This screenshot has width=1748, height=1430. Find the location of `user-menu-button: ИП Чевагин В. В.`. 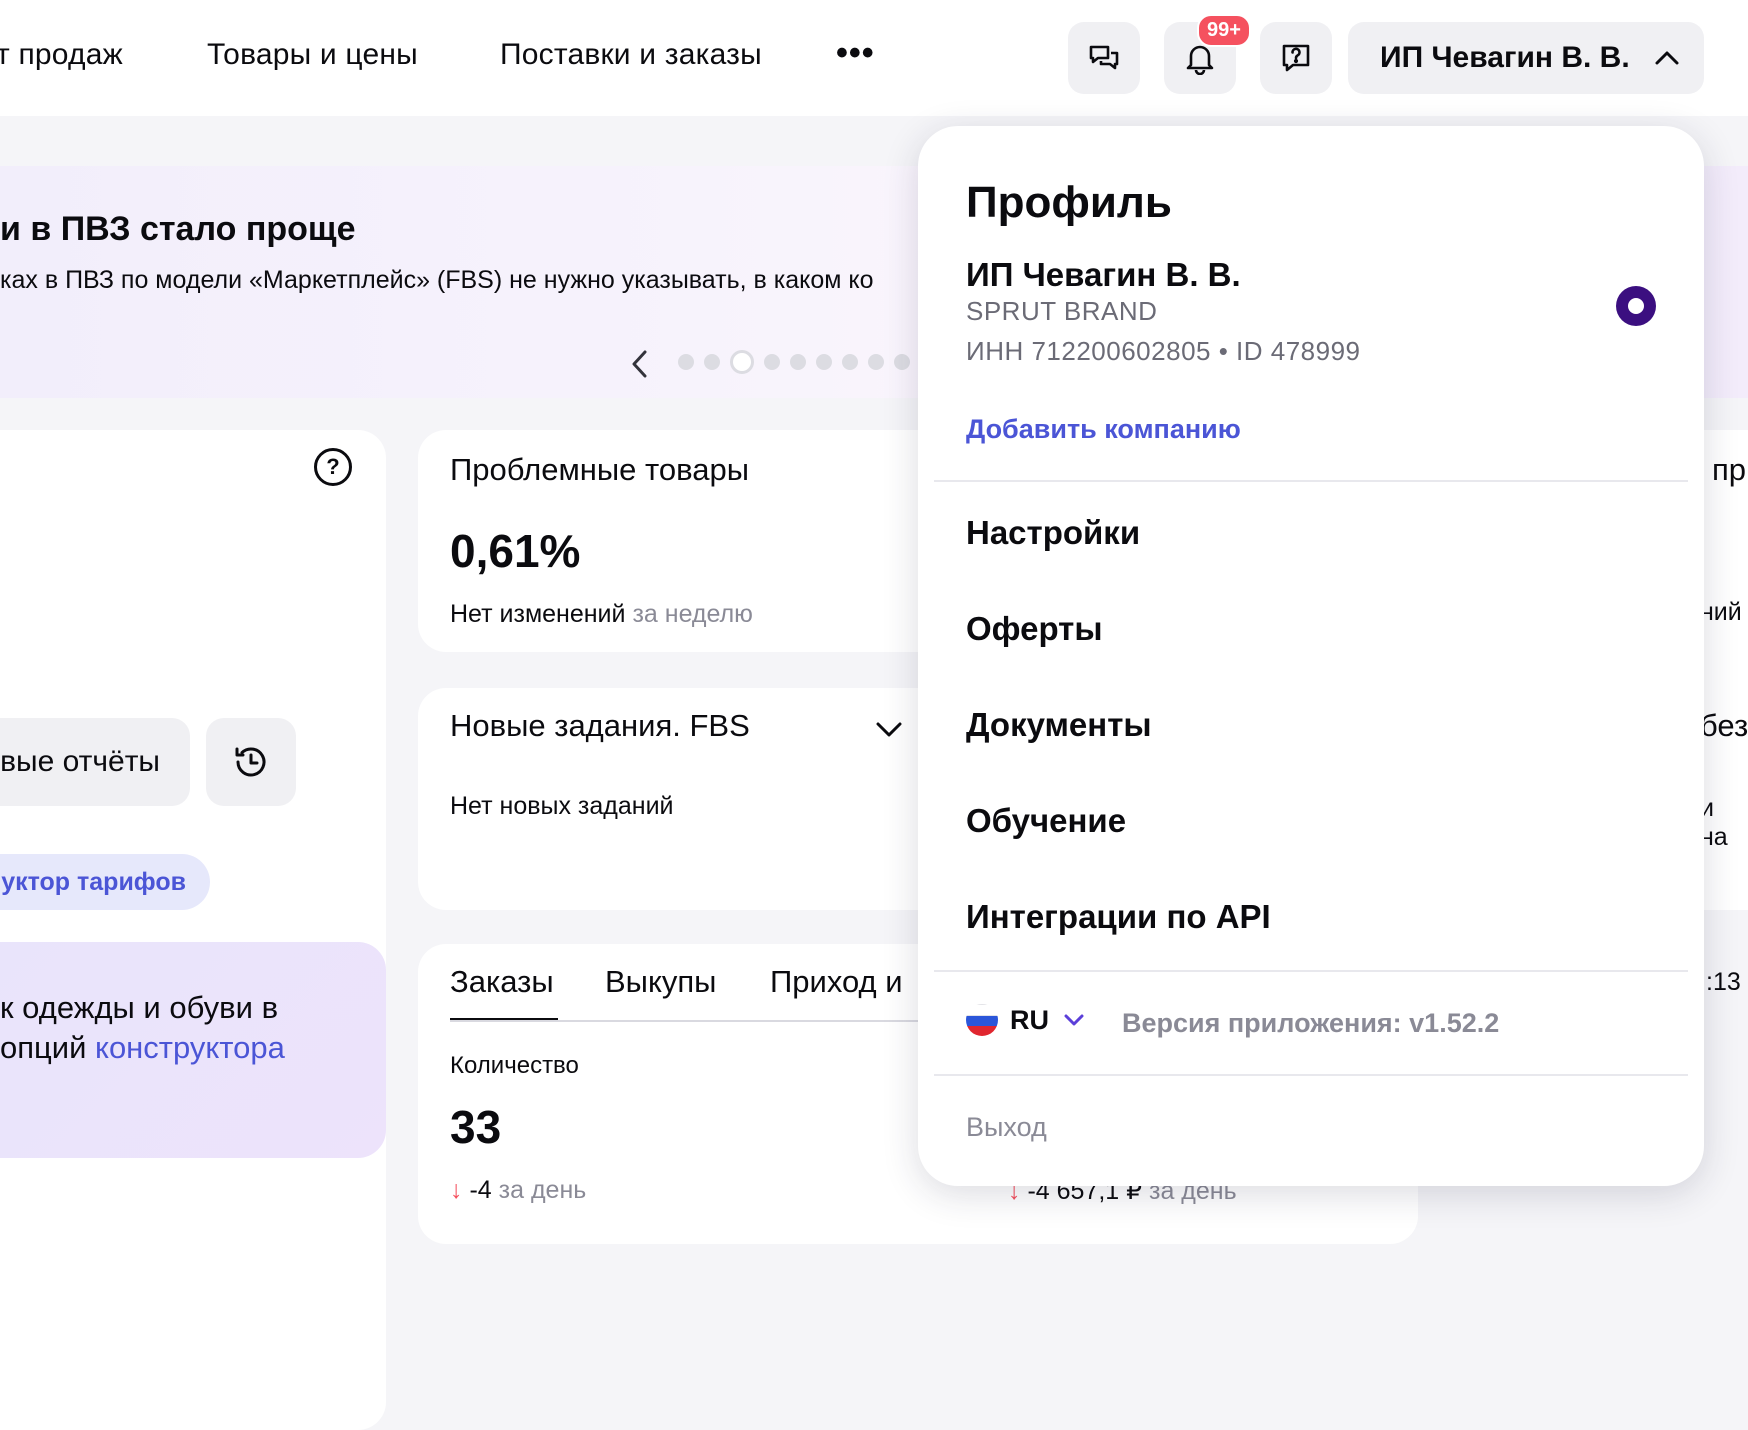

user-menu-button: ИП Чевагин В. В. is located at coordinates (1526, 58).